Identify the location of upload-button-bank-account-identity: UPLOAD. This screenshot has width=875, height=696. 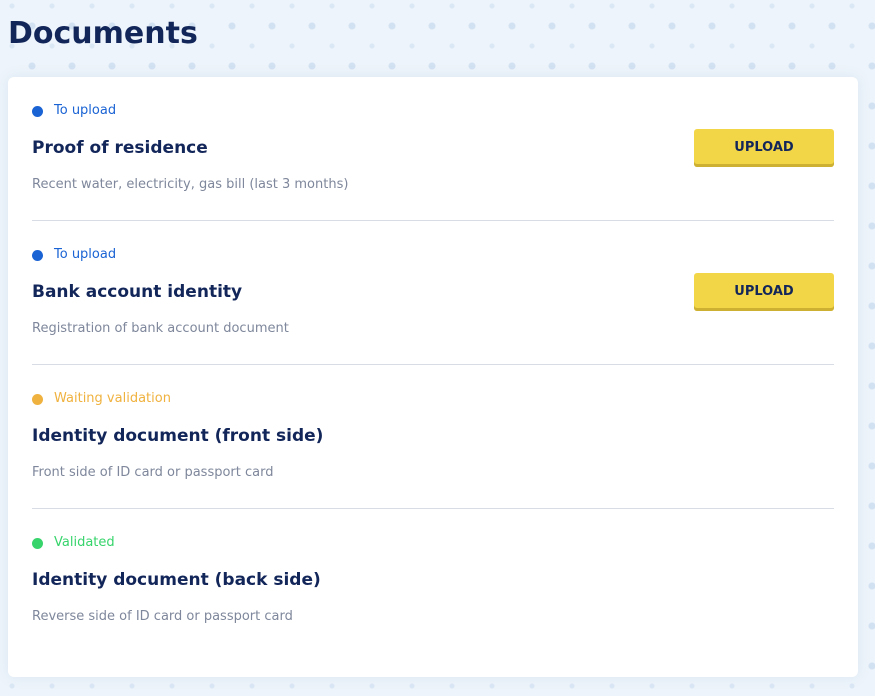
(764, 292).